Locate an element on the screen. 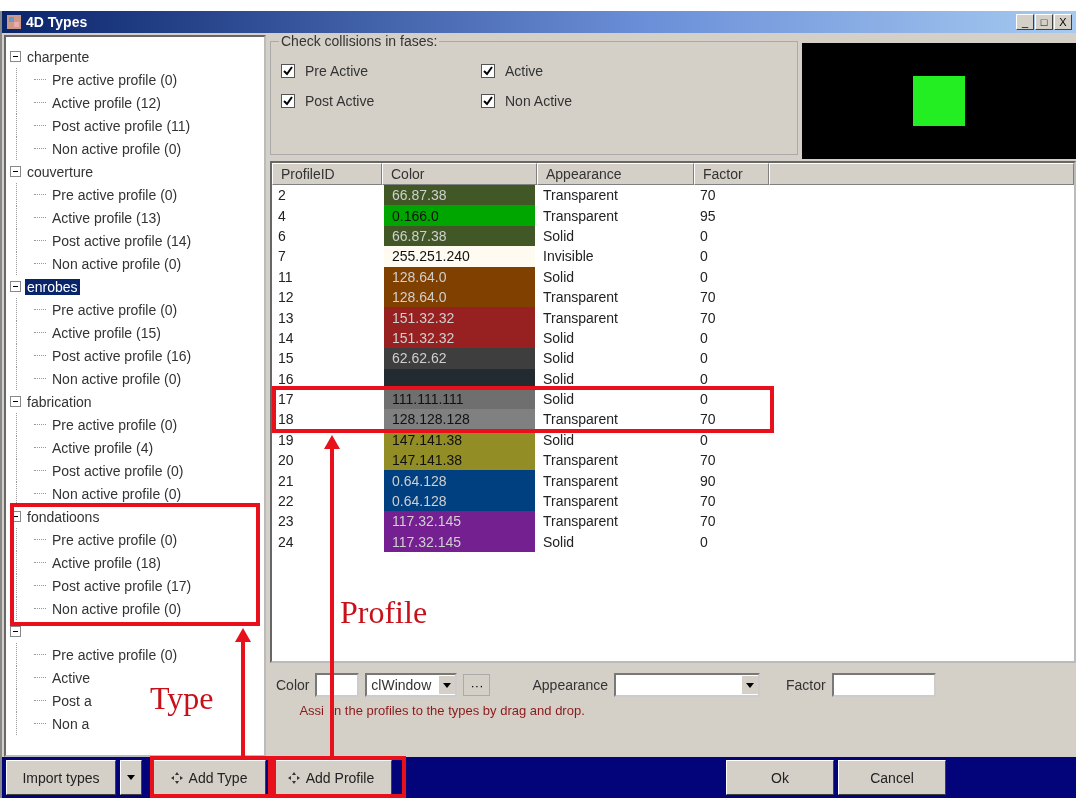  table-cell-text: 70 is located at coordinates (708, 521).